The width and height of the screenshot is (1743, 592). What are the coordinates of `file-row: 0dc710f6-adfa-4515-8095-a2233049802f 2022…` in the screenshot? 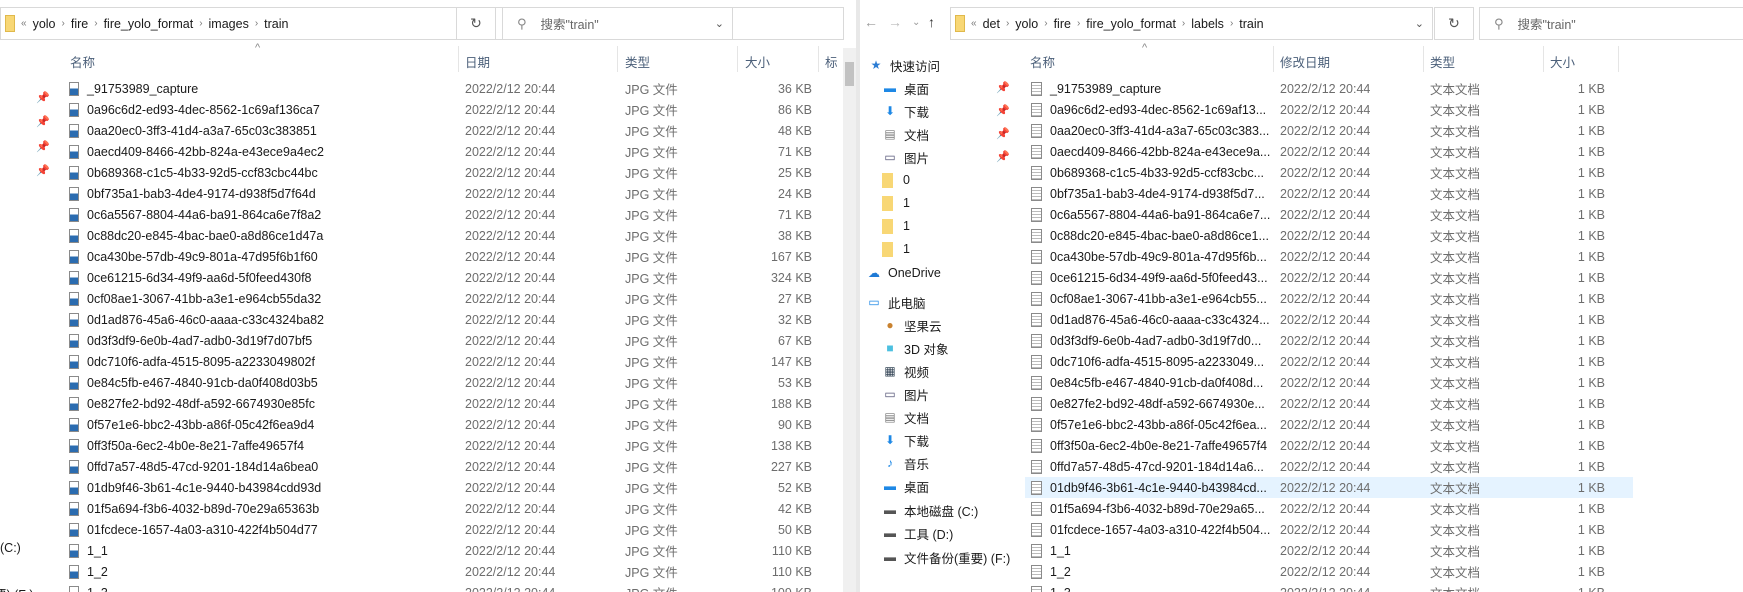 It's located at (450, 361).